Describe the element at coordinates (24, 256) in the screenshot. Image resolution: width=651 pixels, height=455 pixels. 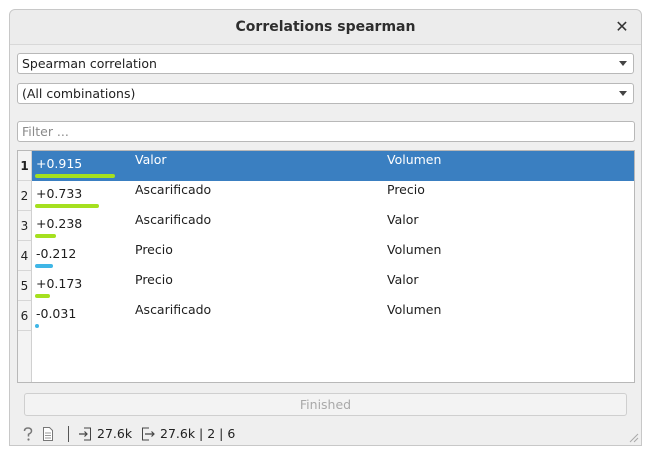
I see `row-header-cell: 4` at that location.